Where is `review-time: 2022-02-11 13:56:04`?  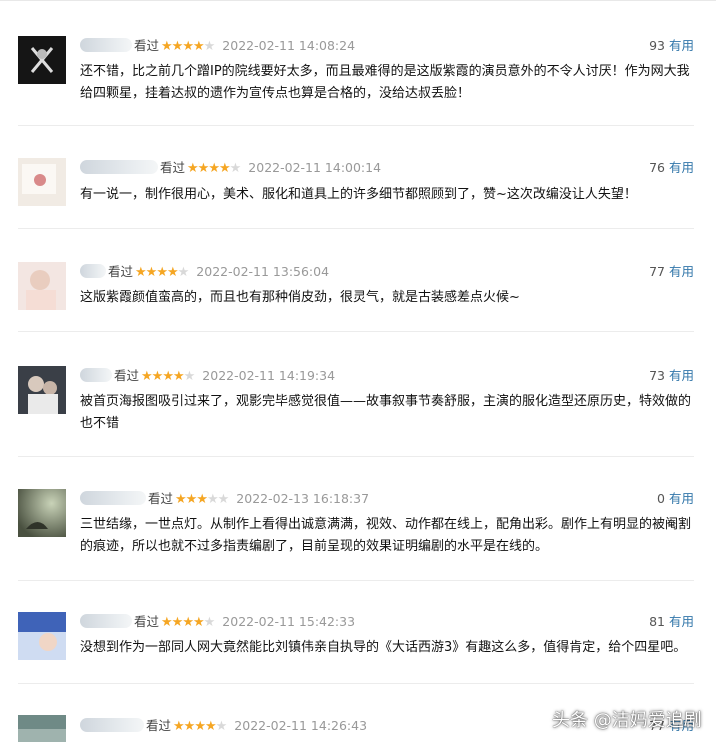
review-time: 2022-02-11 13:56:04 is located at coordinates (263, 271).